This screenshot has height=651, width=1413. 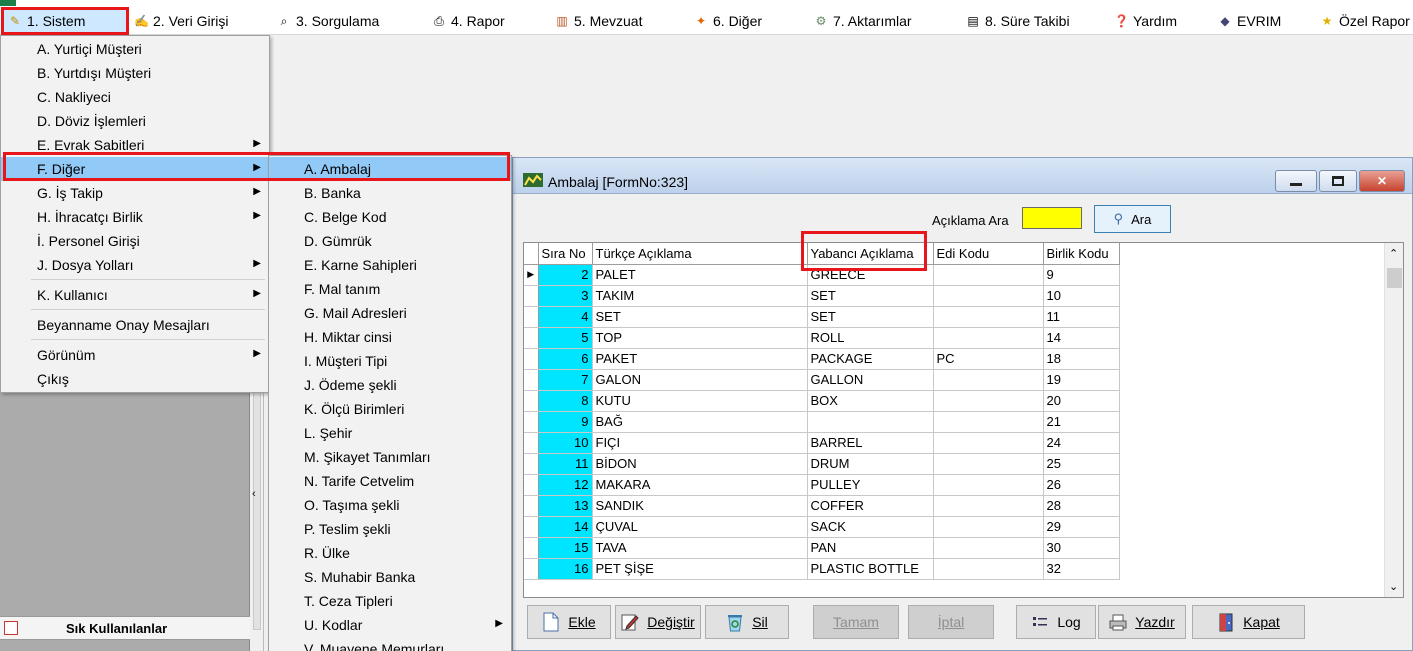 I want to click on sik-kullanilanlar-bar: Sık Kullanılanlar, so click(x=125, y=628).